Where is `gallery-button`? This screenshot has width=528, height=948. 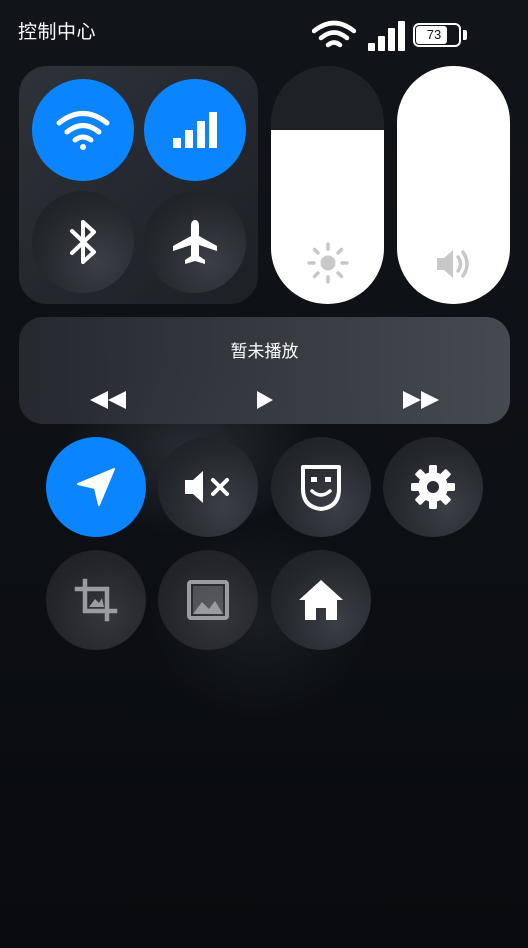 gallery-button is located at coordinates (208, 600).